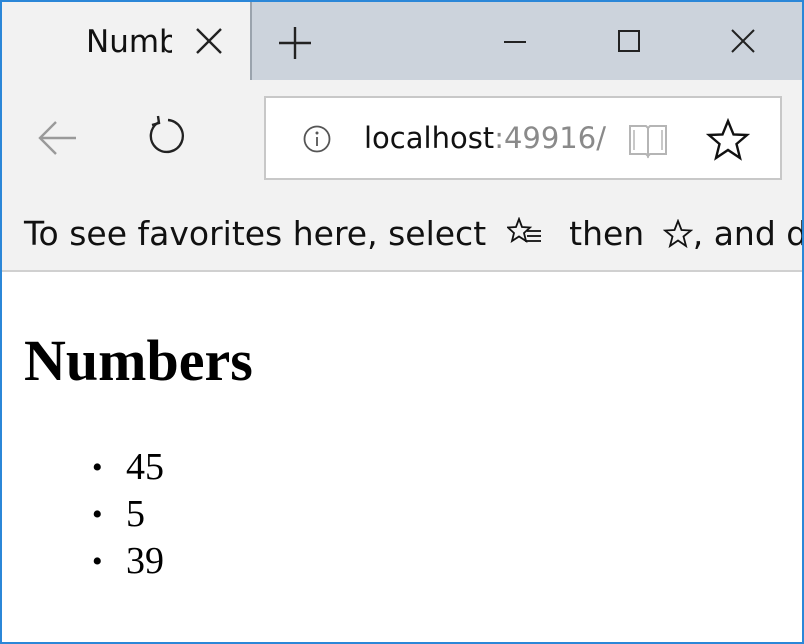 The width and height of the screenshot is (804, 644). What do you see at coordinates (677, 234) in the screenshot?
I see `small-star-icon` at bounding box center [677, 234].